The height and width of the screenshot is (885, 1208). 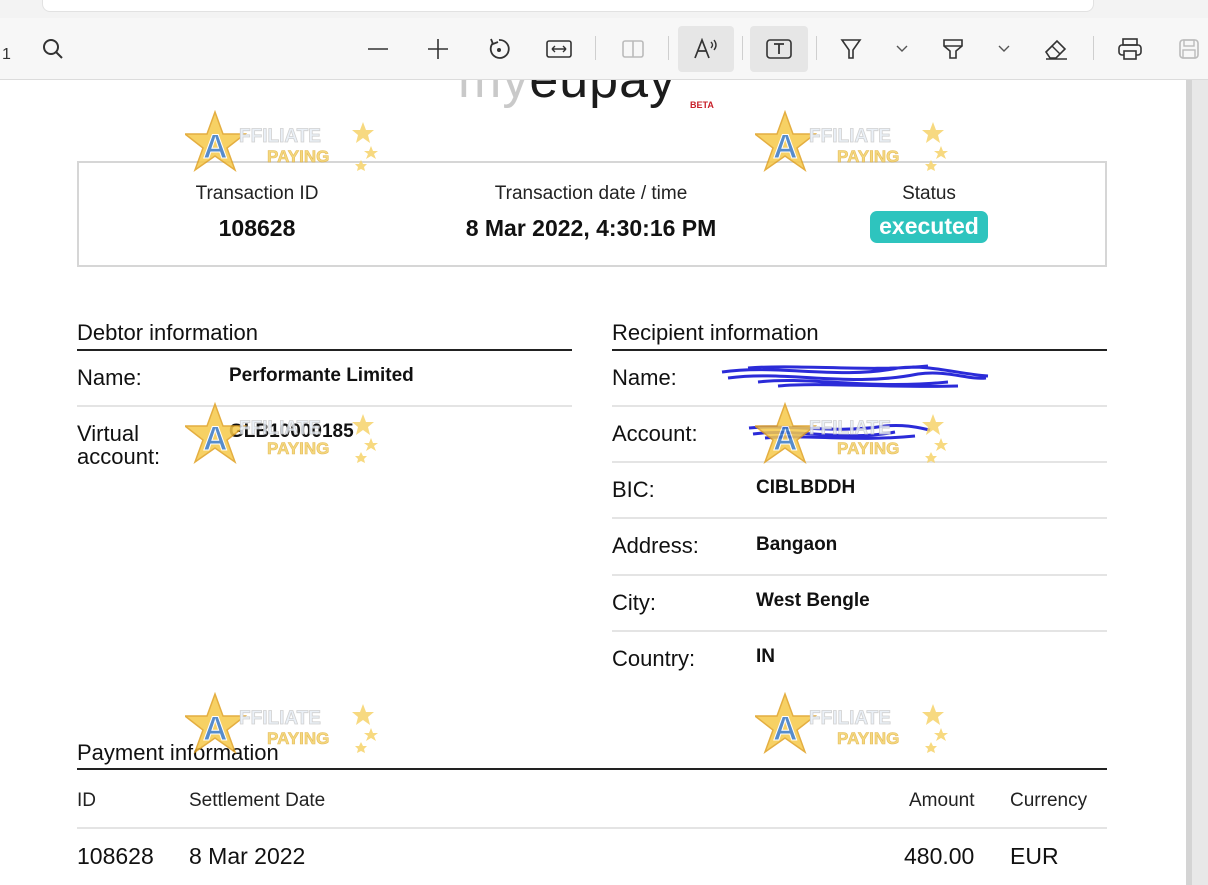 I want to click on payment-row-id: 108628, so click(x=115, y=856).